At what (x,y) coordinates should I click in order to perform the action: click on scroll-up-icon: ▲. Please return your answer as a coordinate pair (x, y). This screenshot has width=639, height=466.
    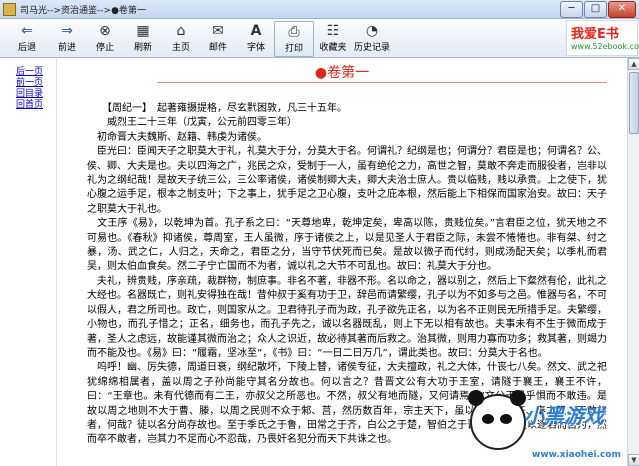
    Looking at the image, I should click on (633, 64).